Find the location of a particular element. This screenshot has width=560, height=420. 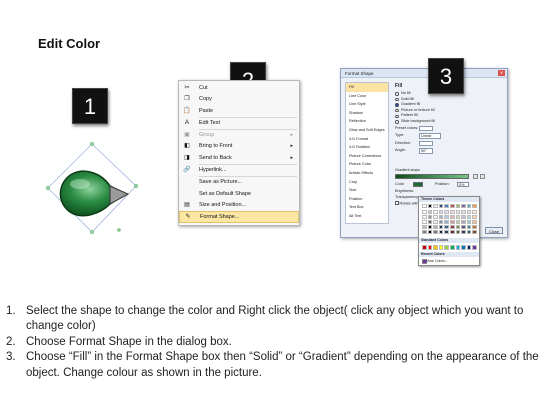

add-stop-icon is located at coordinates (475, 176).